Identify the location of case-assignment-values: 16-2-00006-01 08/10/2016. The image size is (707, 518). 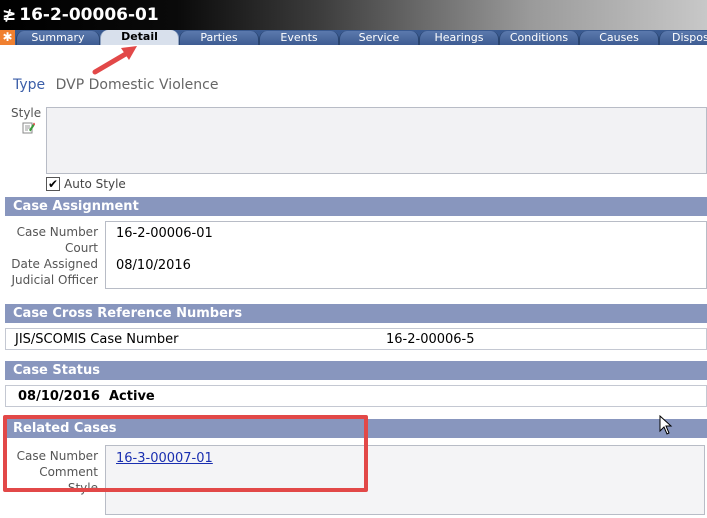
(406, 255).